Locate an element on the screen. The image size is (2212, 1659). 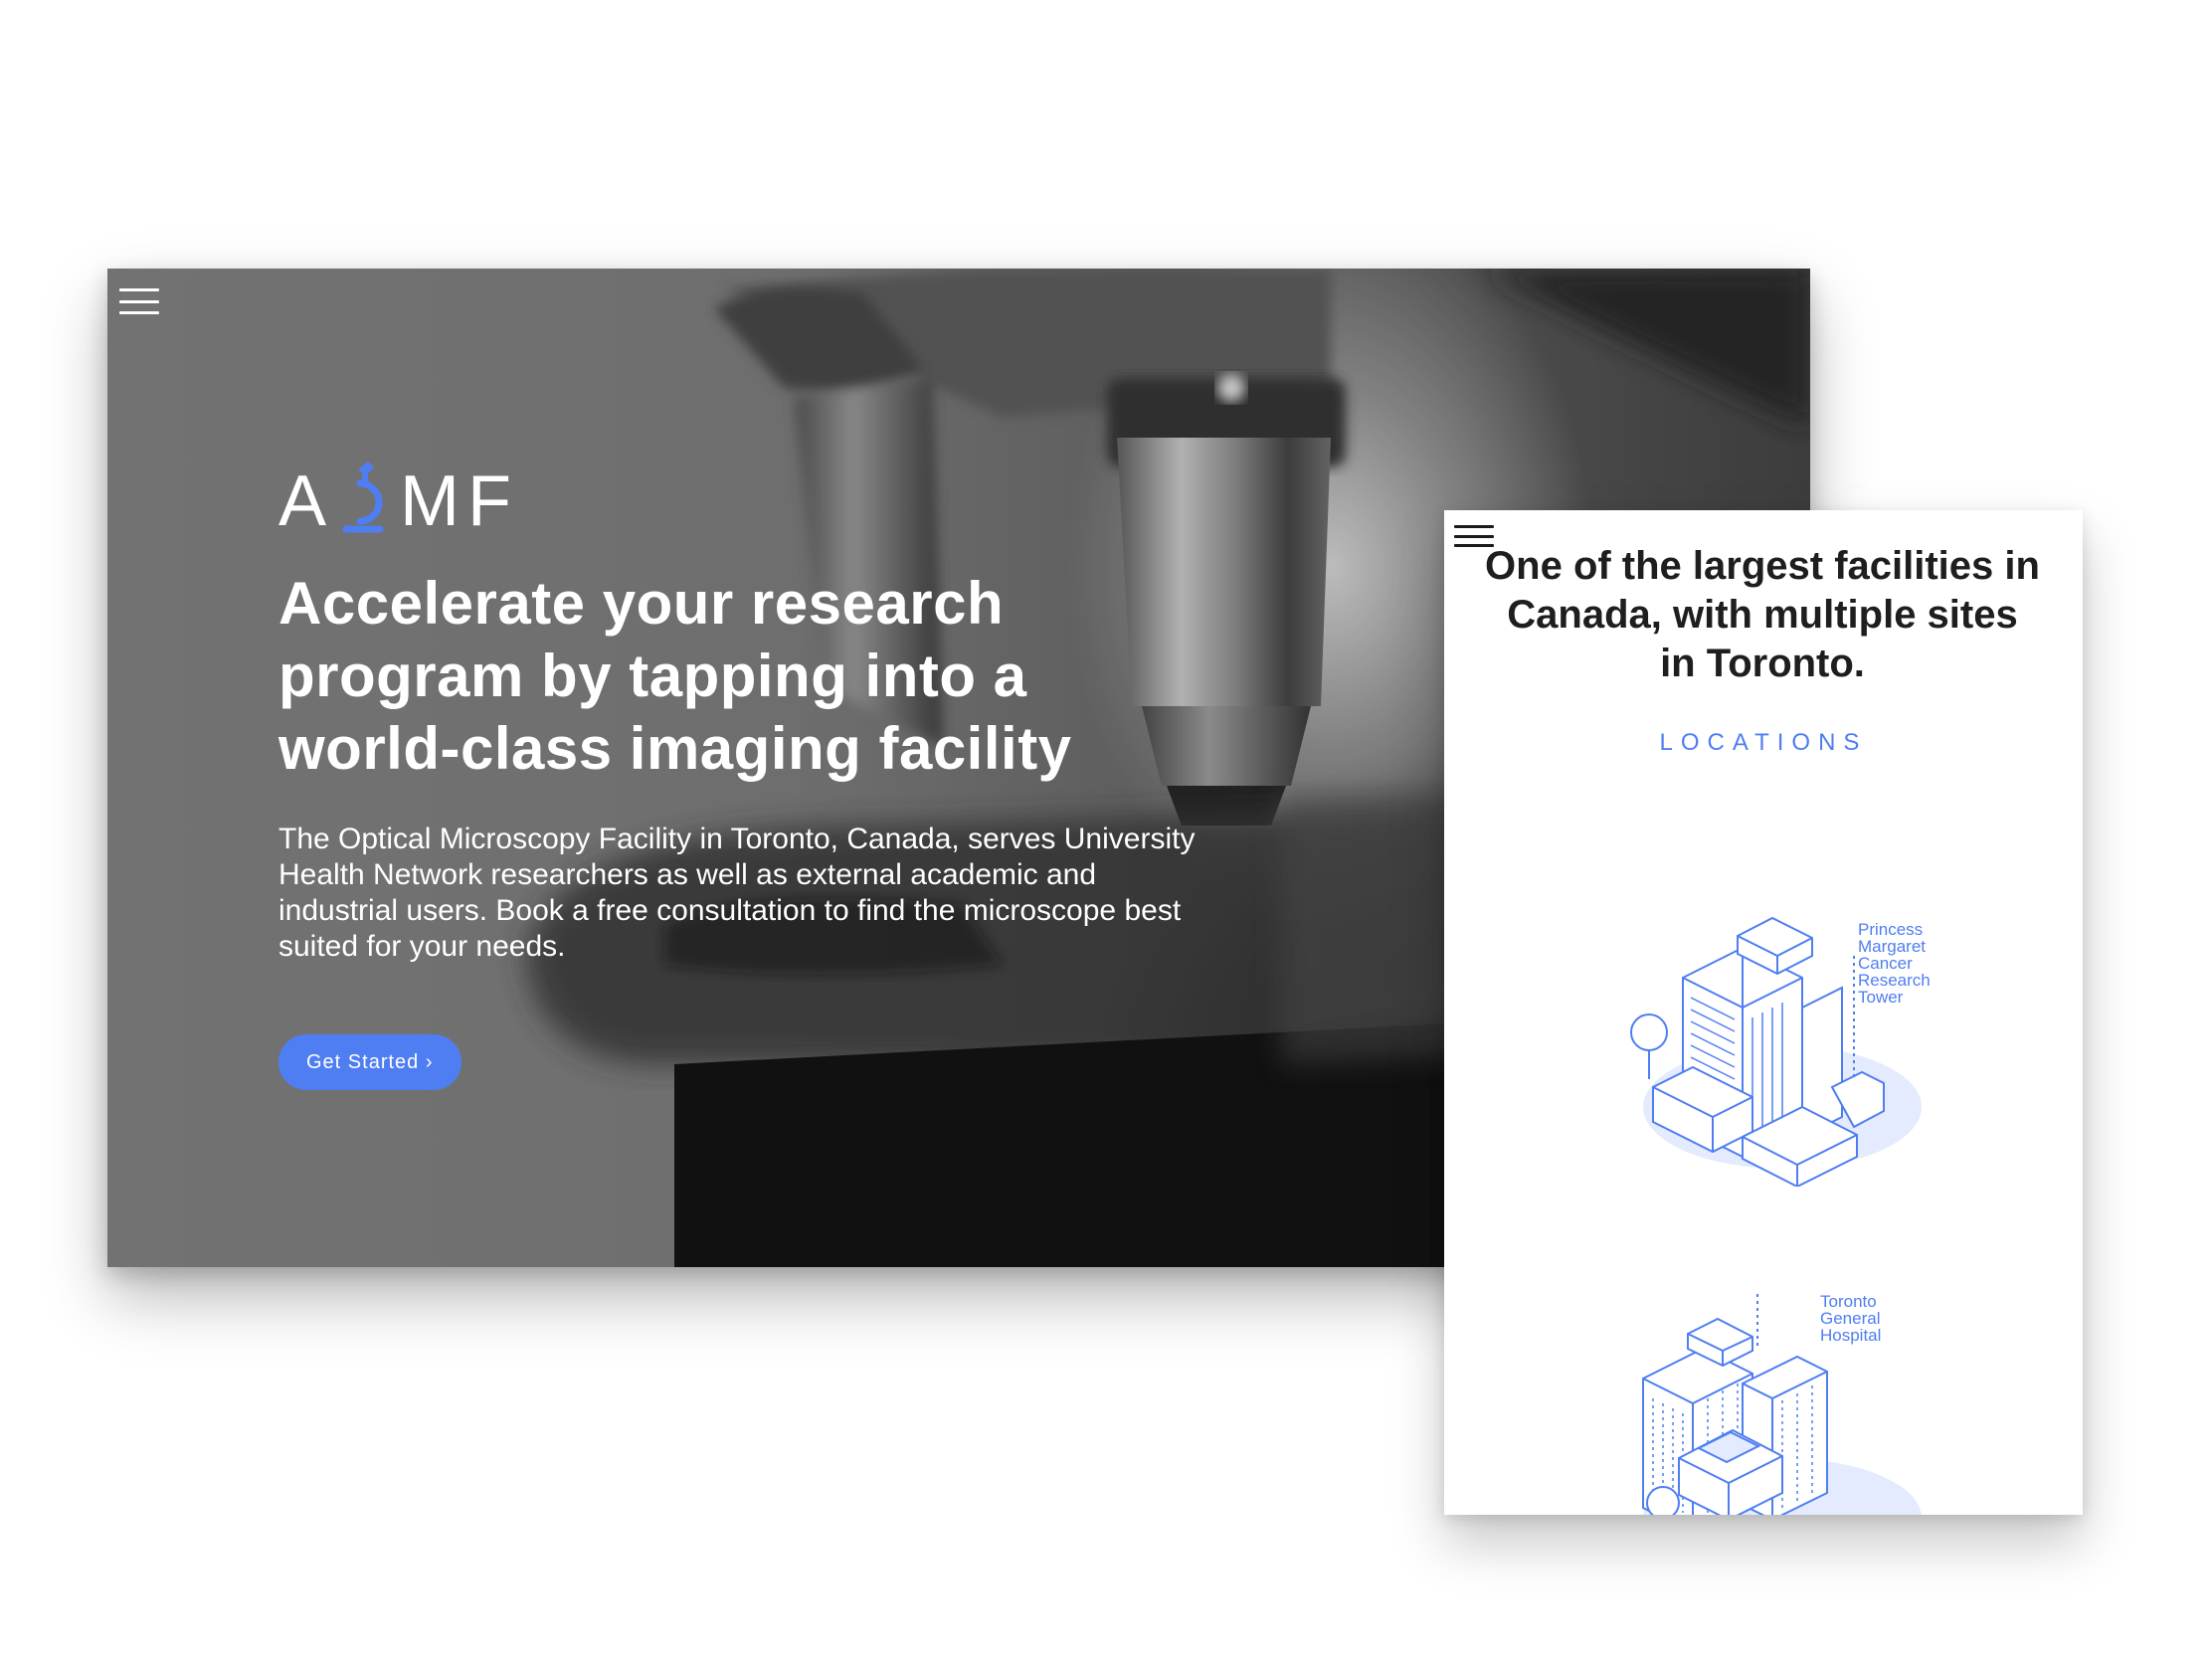
label-line: Toronto is located at coordinates (1848, 1301).